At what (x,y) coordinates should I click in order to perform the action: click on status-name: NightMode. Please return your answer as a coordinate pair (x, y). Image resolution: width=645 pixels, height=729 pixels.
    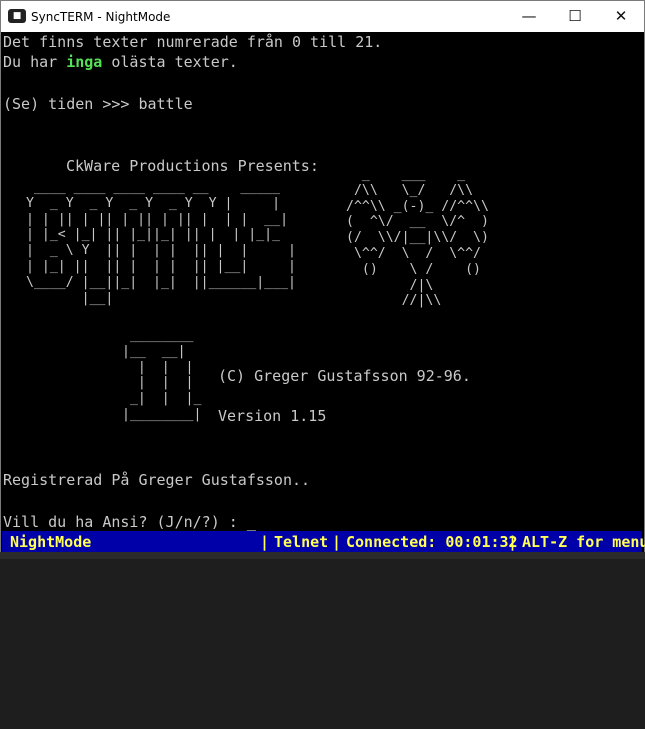
    Looking at the image, I should click on (51, 542).